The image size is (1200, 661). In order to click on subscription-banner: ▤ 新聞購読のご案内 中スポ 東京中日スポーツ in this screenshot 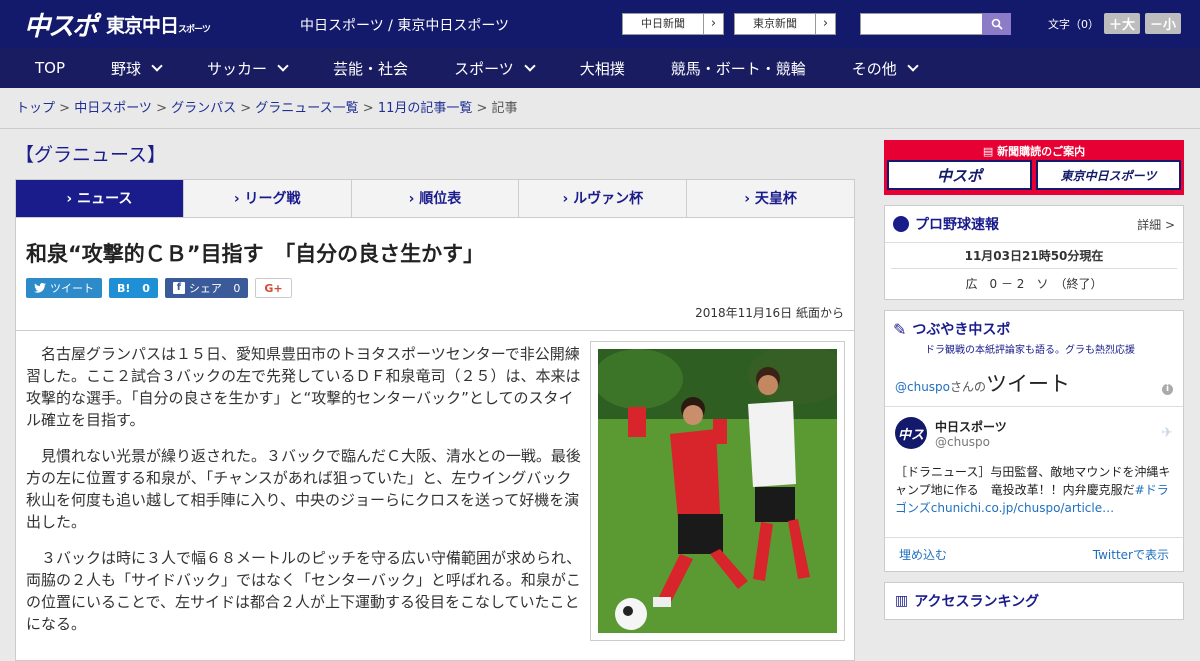, I will do `click(1034, 167)`.